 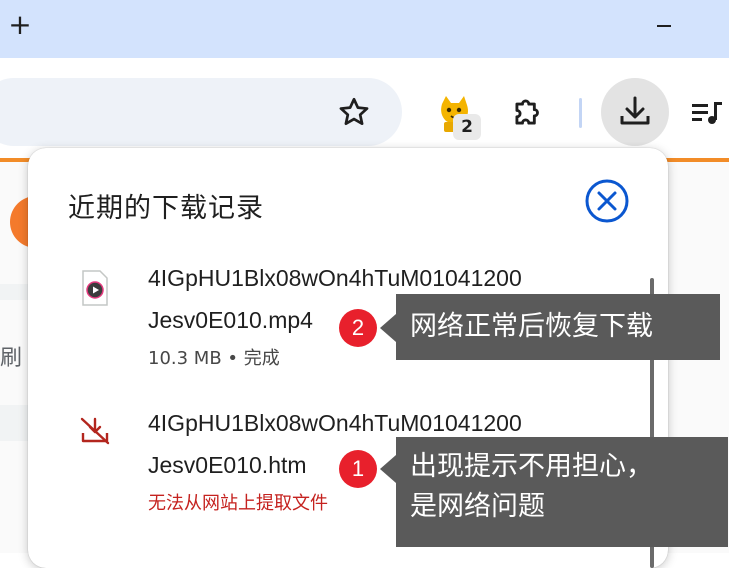 What do you see at coordinates (95, 431) in the screenshot?
I see `download-failed-icon` at bounding box center [95, 431].